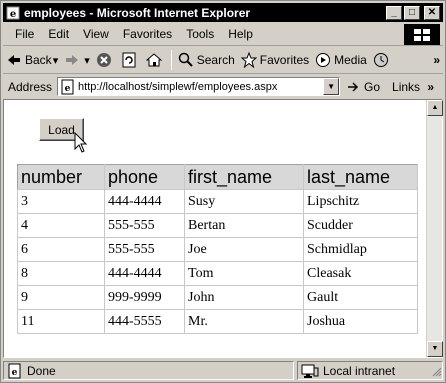 Image resolution: width=446 pixels, height=383 pixels. I want to click on intranet-zone-icon, so click(310, 371).